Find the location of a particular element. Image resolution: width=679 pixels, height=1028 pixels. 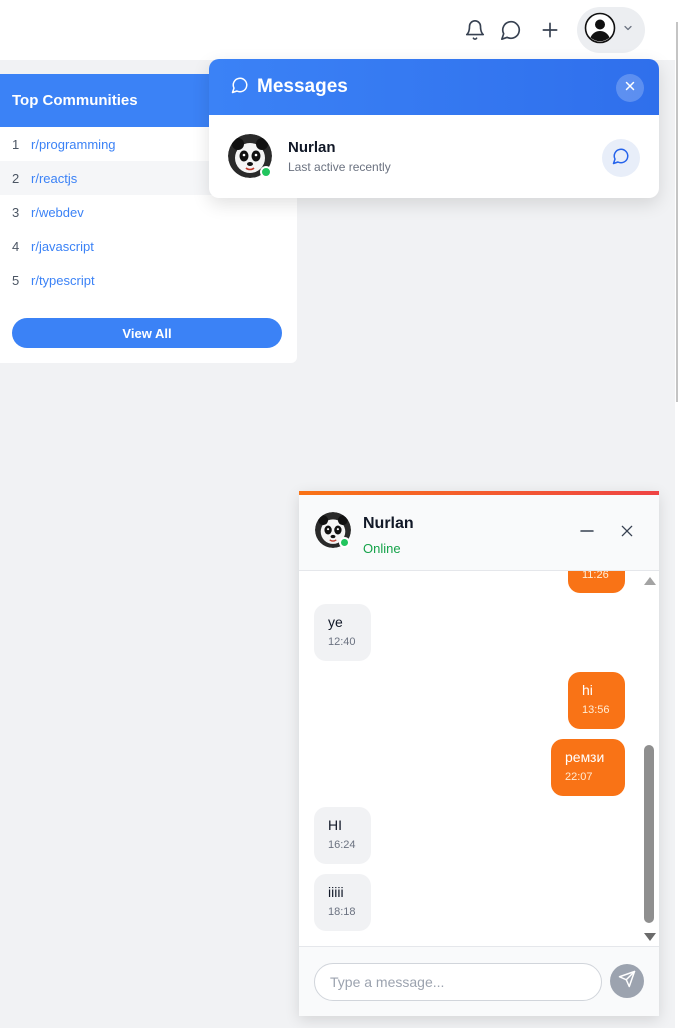

chat-scrollbar is located at coordinates (649, 758).